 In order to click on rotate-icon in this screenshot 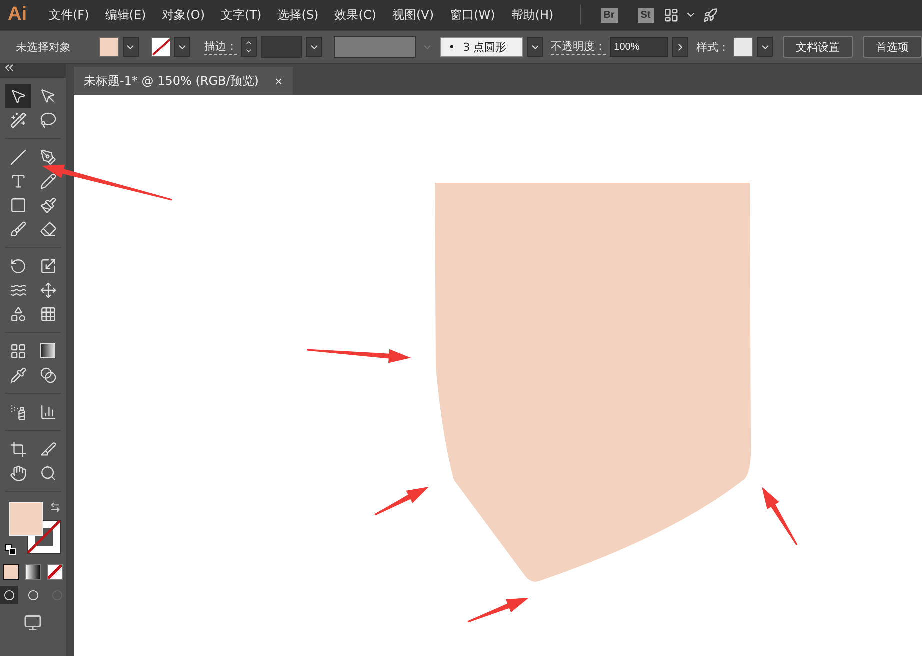, I will do `click(18, 266)`.